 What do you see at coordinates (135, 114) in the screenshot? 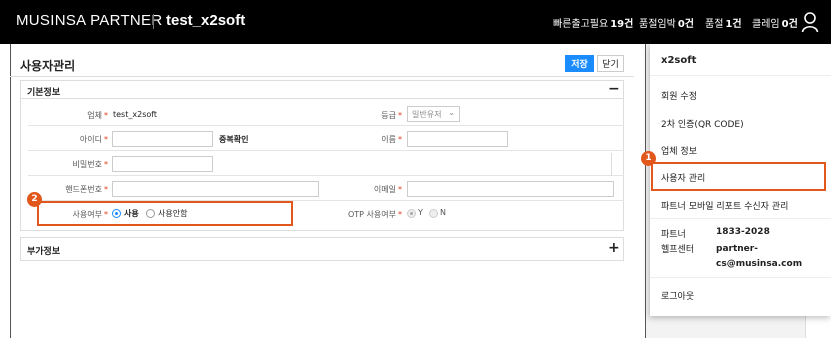
I see `company-value: test_x2soft` at bounding box center [135, 114].